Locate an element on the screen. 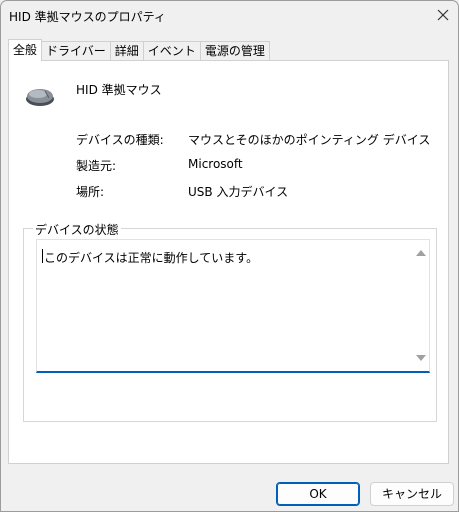 The image size is (459, 512). tab-driver: ドライバー is located at coordinates (76, 50).